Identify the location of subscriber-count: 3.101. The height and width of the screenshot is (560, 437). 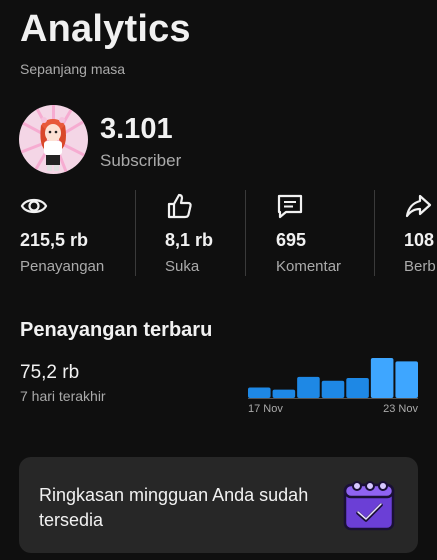
(136, 129).